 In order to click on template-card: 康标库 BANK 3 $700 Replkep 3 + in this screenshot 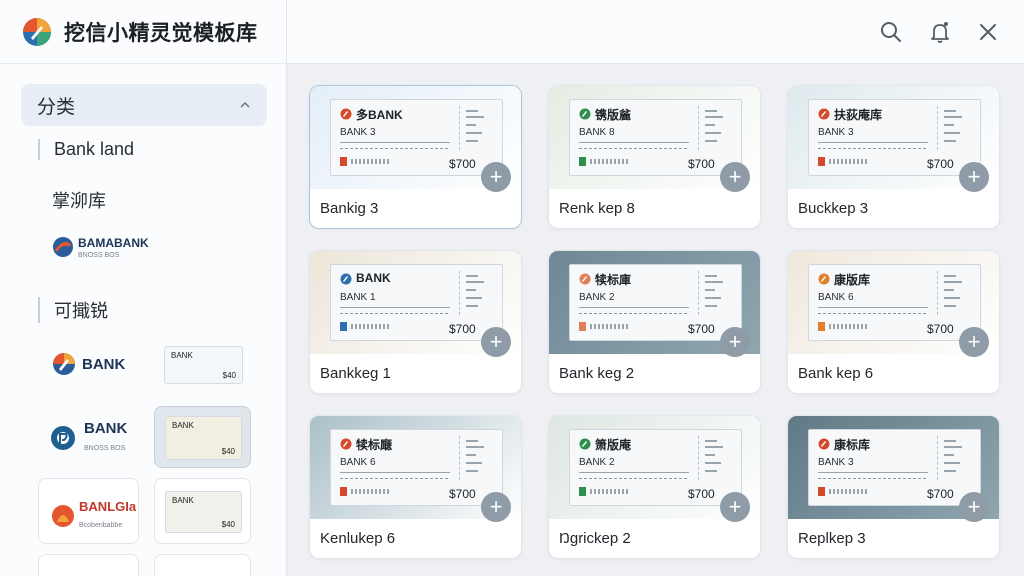, I will do `click(893, 487)`.